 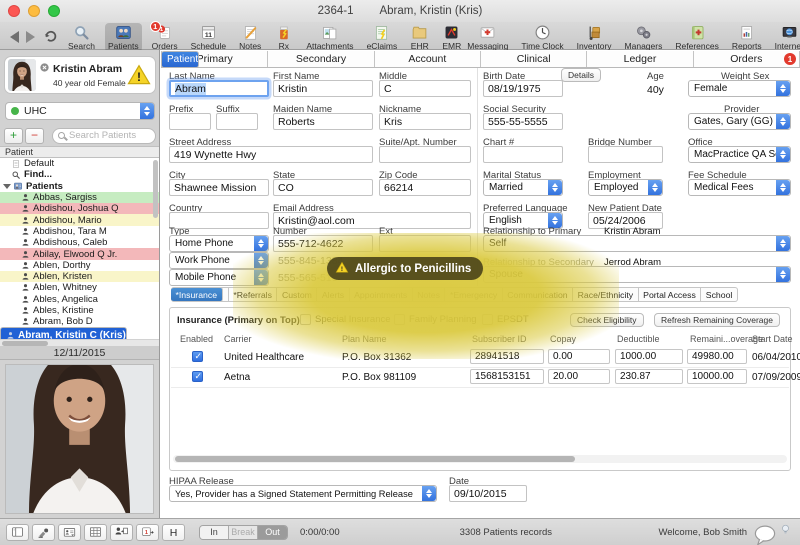 What do you see at coordinates (507, 376) in the screenshot?
I see `subscriber-id-input: 1568153151` at bounding box center [507, 376].